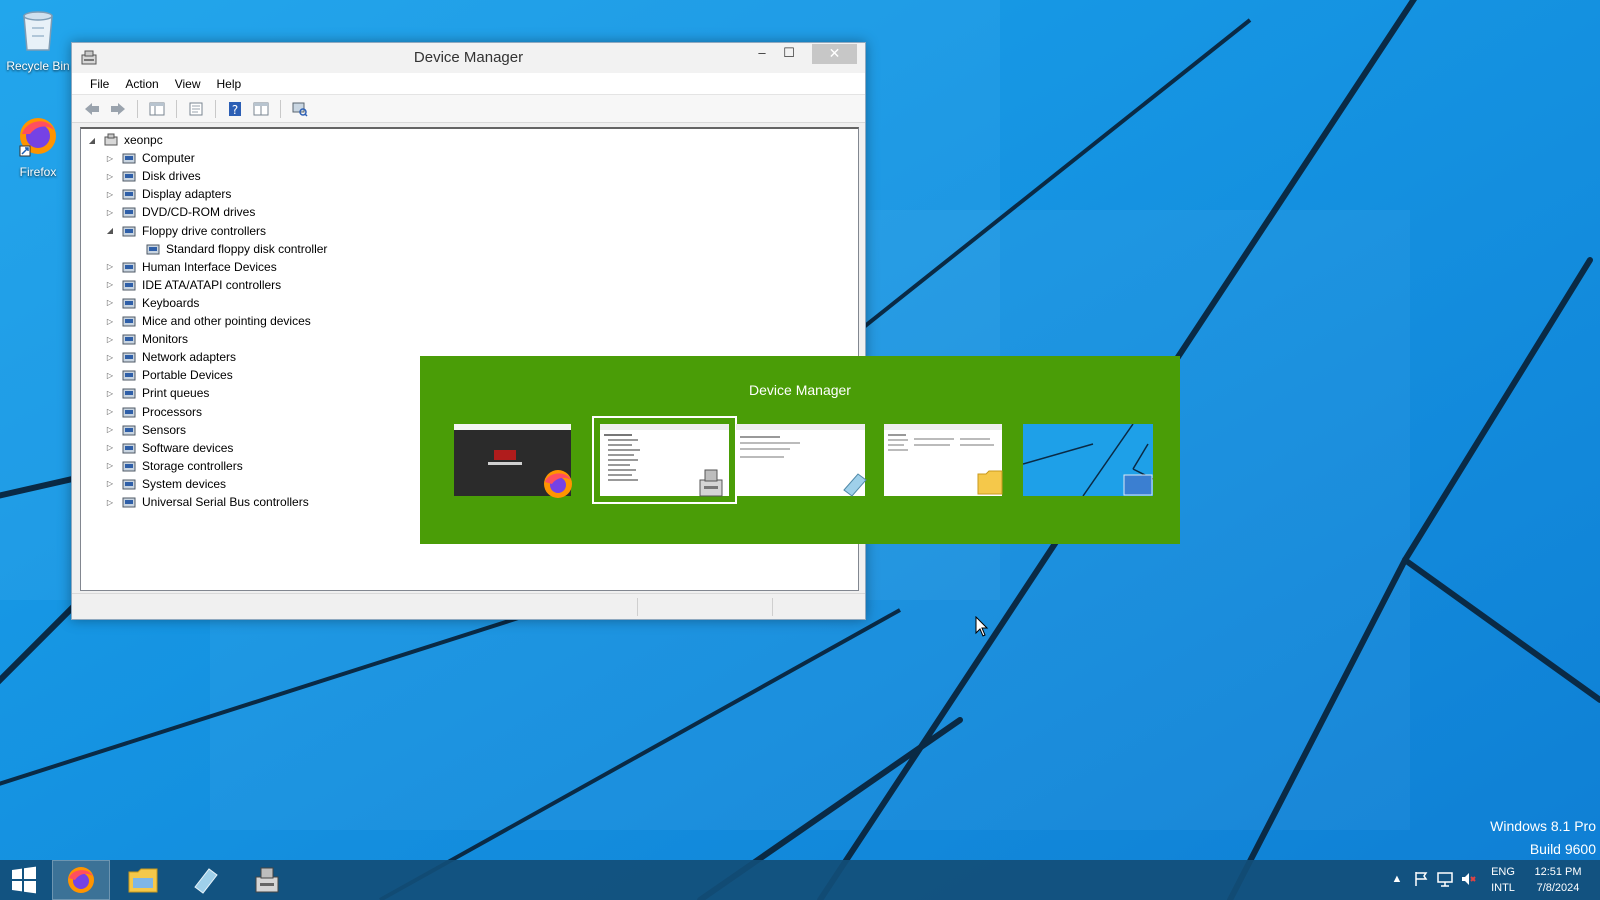  I want to click on tree-node: ▷ Keyboards, so click(152, 303).